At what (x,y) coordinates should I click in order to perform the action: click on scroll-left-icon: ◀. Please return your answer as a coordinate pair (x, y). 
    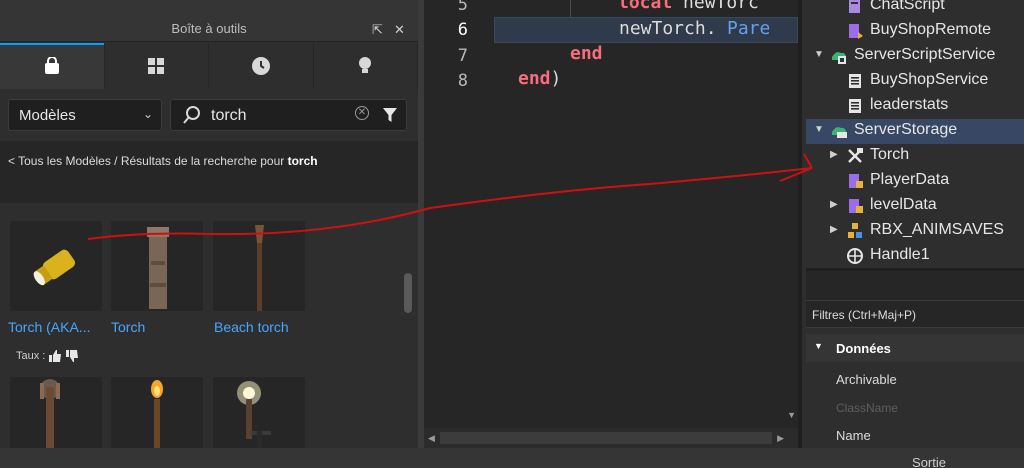
    Looking at the image, I should click on (431, 438).